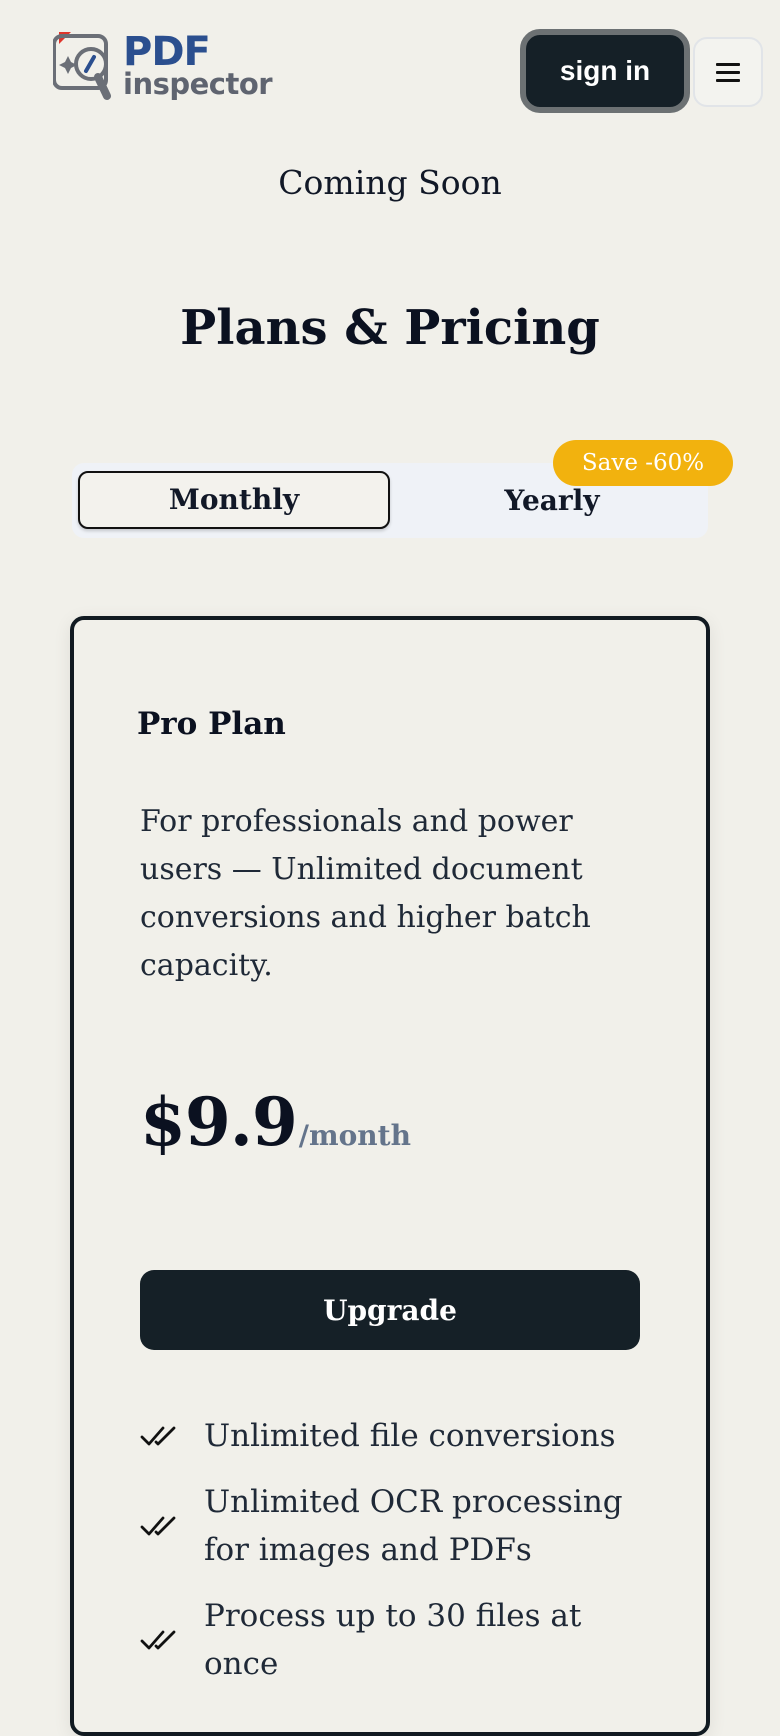 The width and height of the screenshot is (780, 1736). Describe the element at coordinates (390, 328) in the screenshot. I see `page-title: Plans & Pricing` at that location.